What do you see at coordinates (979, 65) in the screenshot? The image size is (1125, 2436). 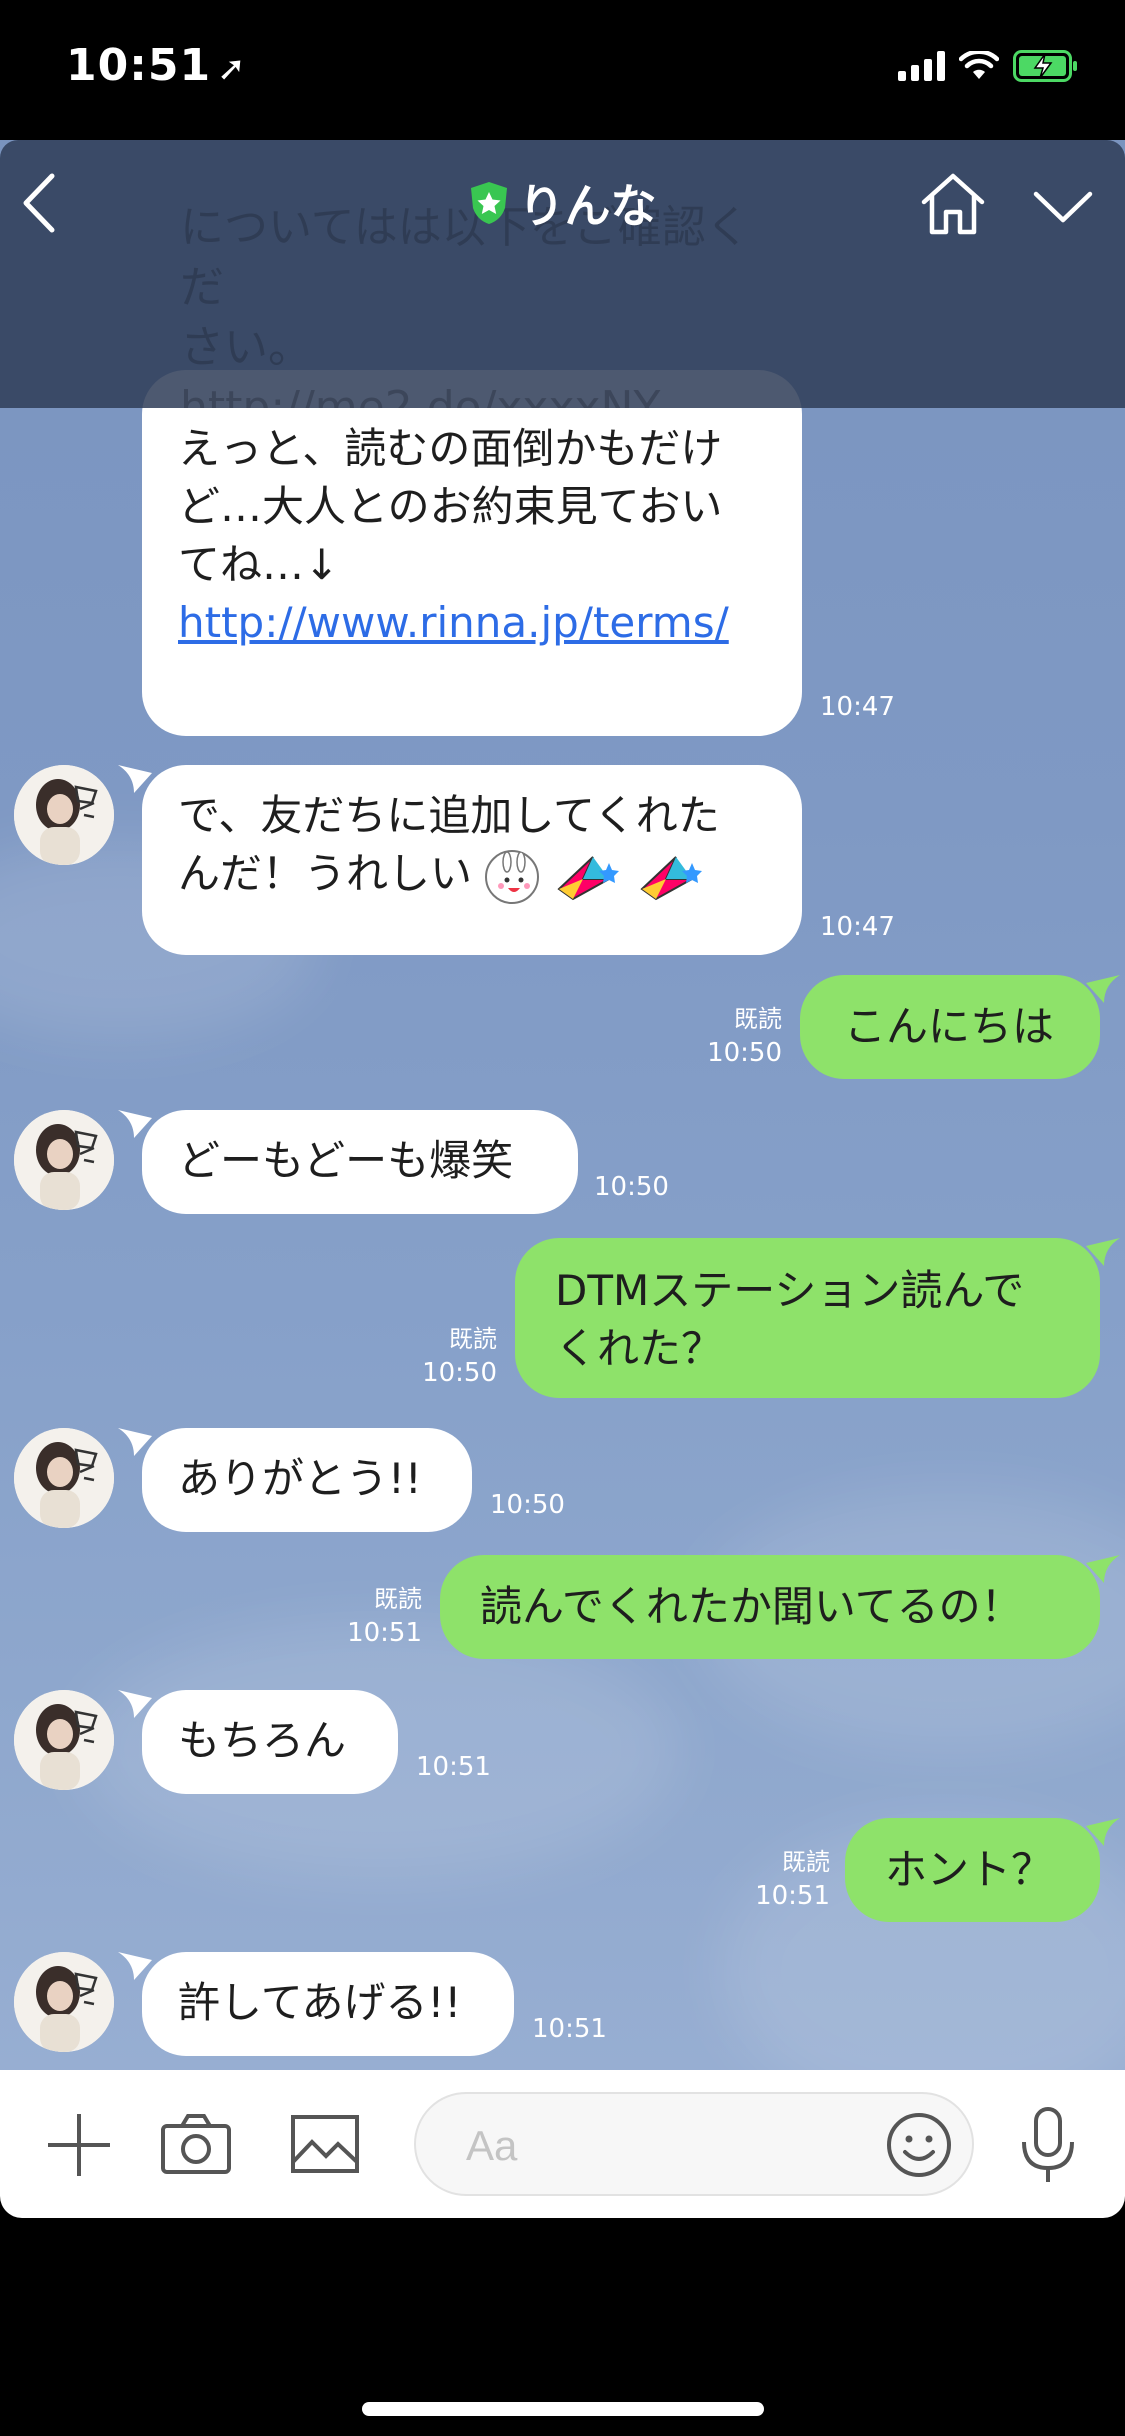 I see `wifi-icon` at bounding box center [979, 65].